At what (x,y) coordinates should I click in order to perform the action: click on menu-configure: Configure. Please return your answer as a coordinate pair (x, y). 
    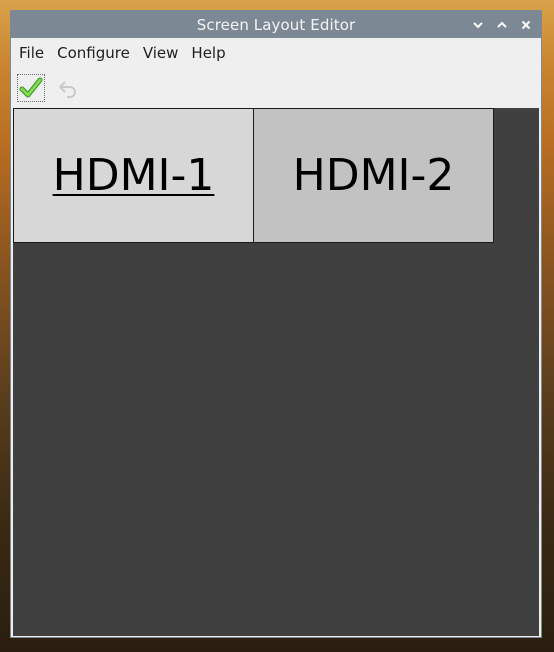
    Looking at the image, I should click on (93, 53).